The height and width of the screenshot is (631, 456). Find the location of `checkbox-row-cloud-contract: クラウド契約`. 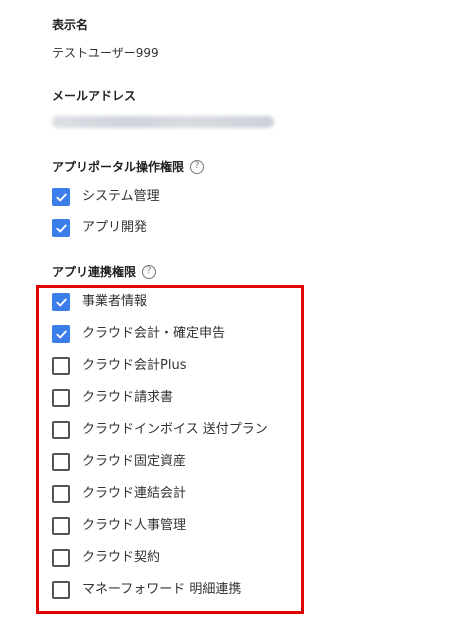

checkbox-row-cloud-contract: クラウド契約 is located at coordinates (106, 558).